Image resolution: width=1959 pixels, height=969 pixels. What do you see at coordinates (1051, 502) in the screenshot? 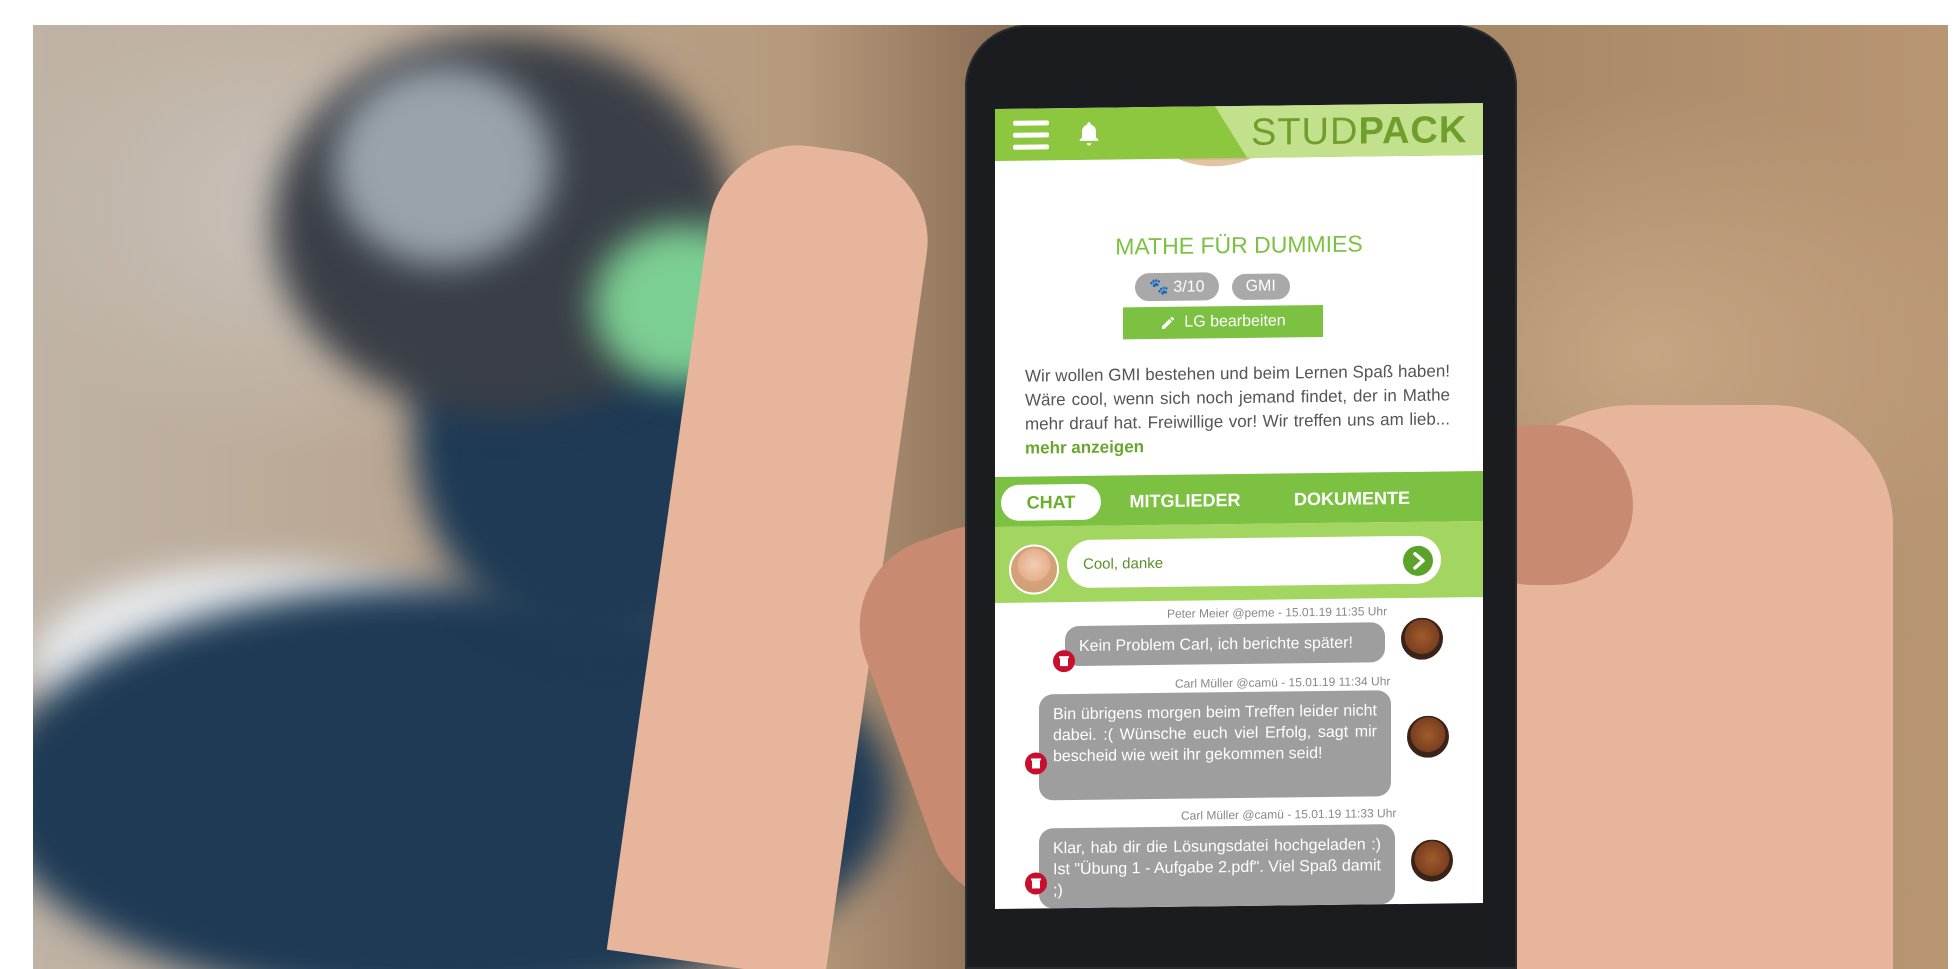
I see `tab-chat: CHAT` at bounding box center [1051, 502].